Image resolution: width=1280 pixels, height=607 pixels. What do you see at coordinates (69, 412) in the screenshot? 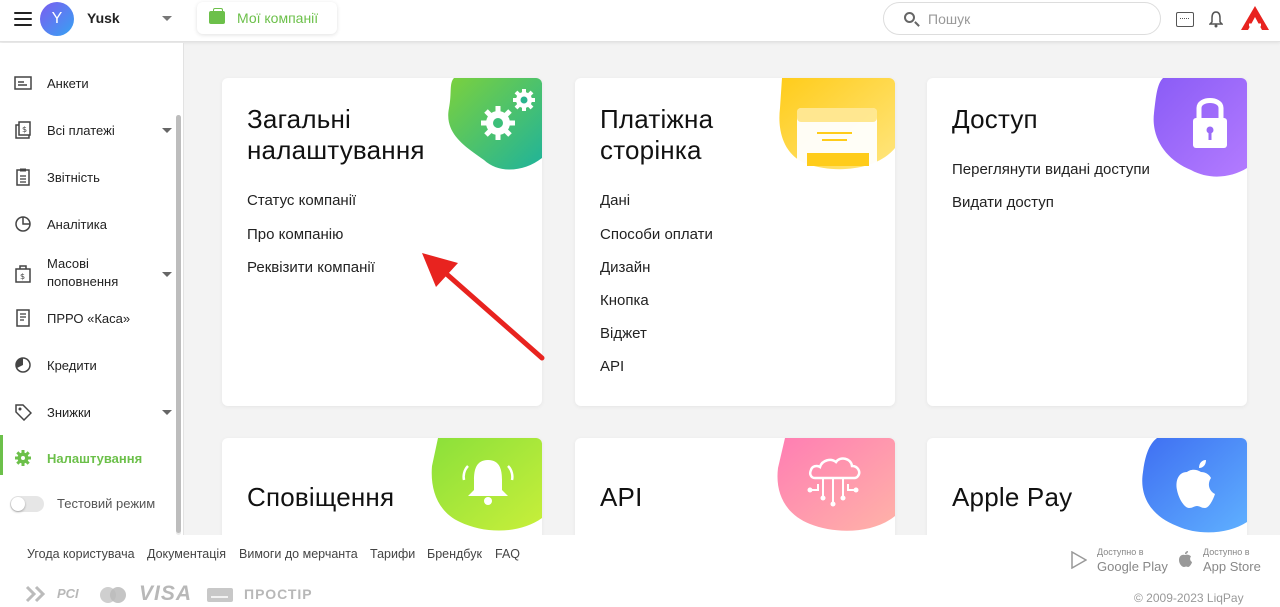
I see `sidebar-item-label: Знижки` at bounding box center [69, 412].